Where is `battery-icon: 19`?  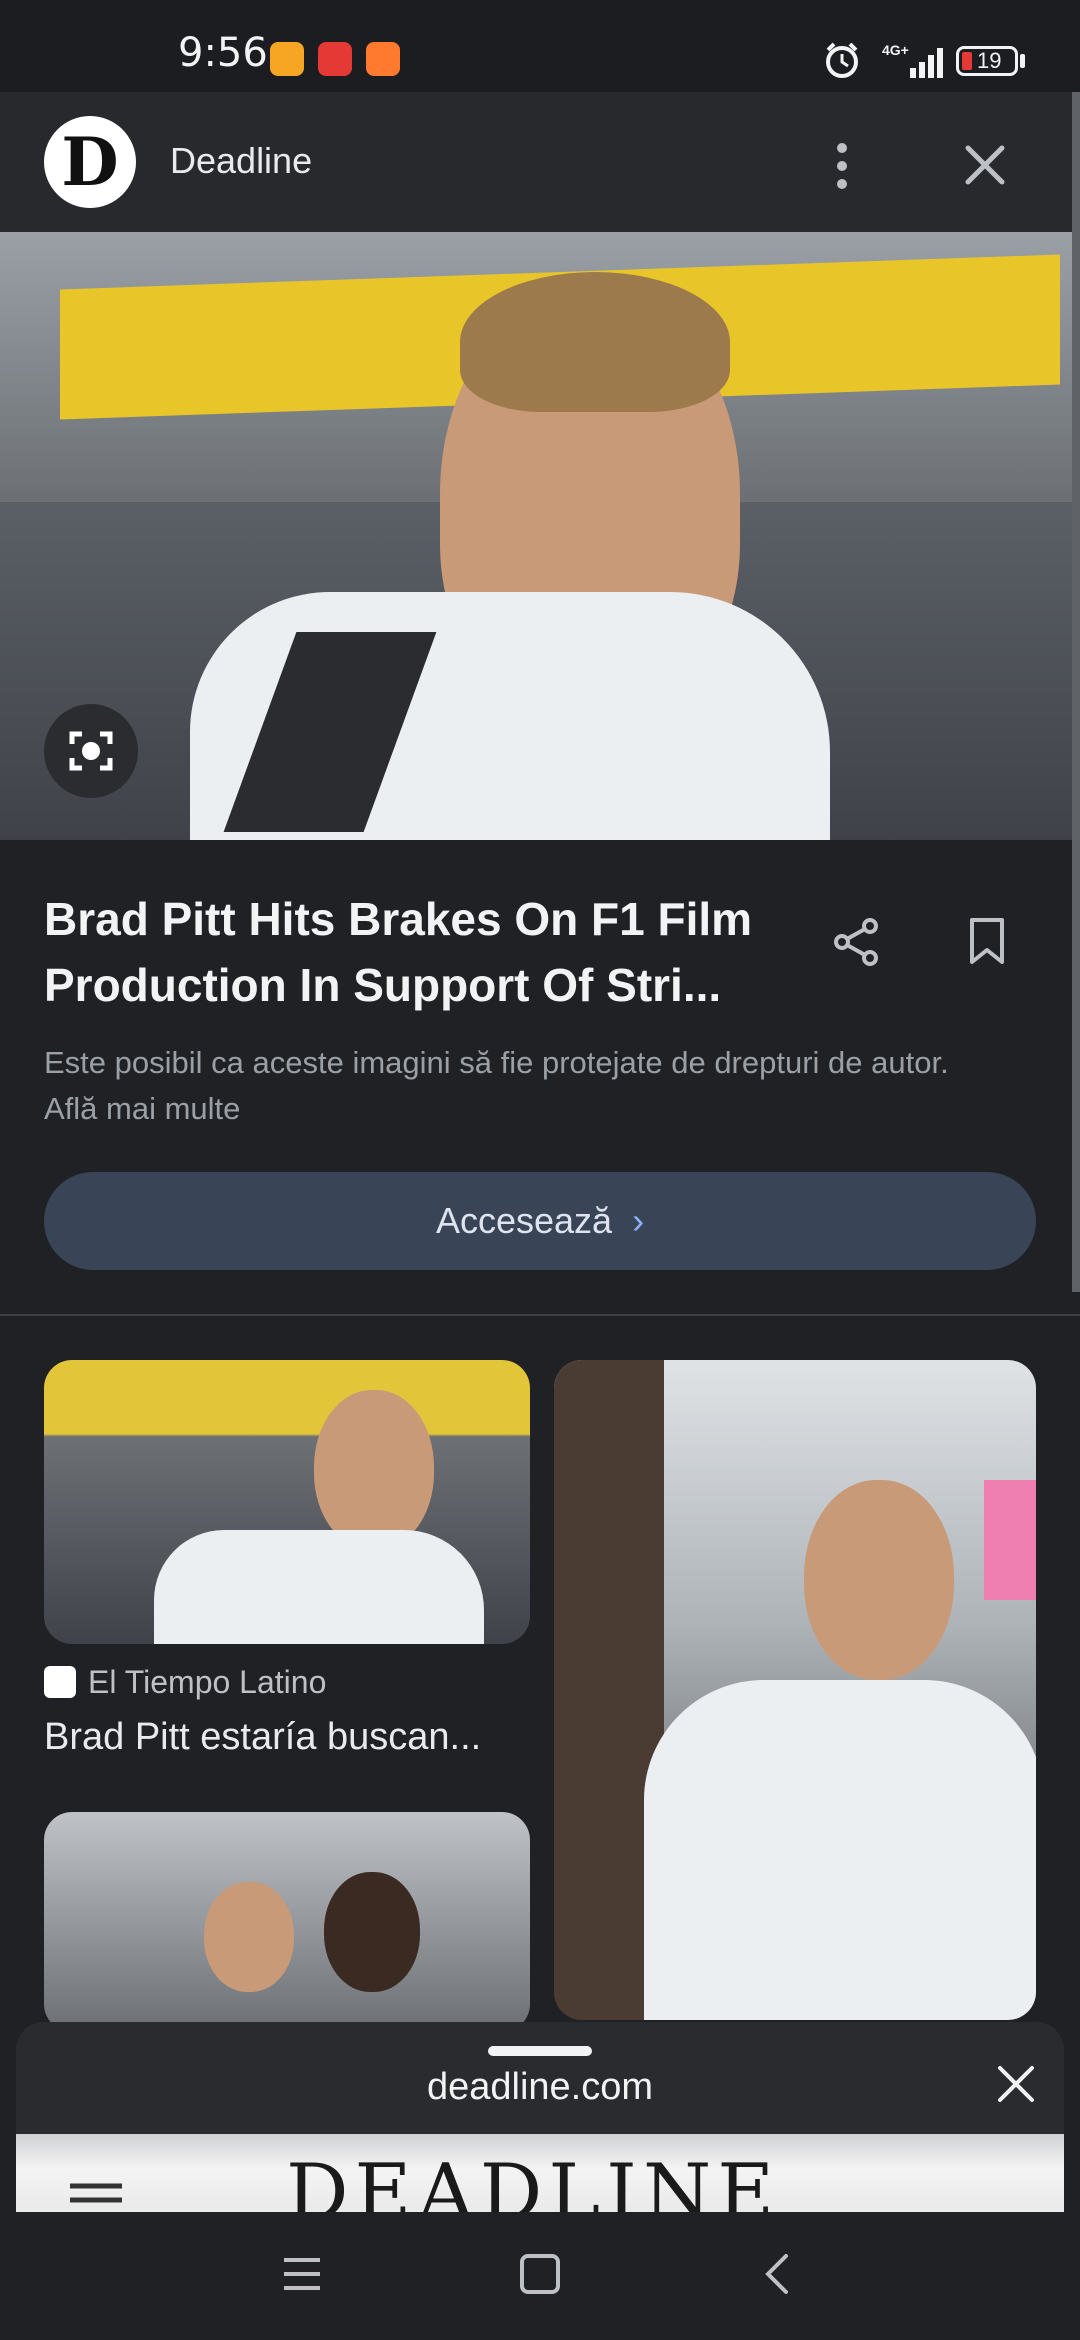
battery-icon: 19 is located at coordinates (987, 61).